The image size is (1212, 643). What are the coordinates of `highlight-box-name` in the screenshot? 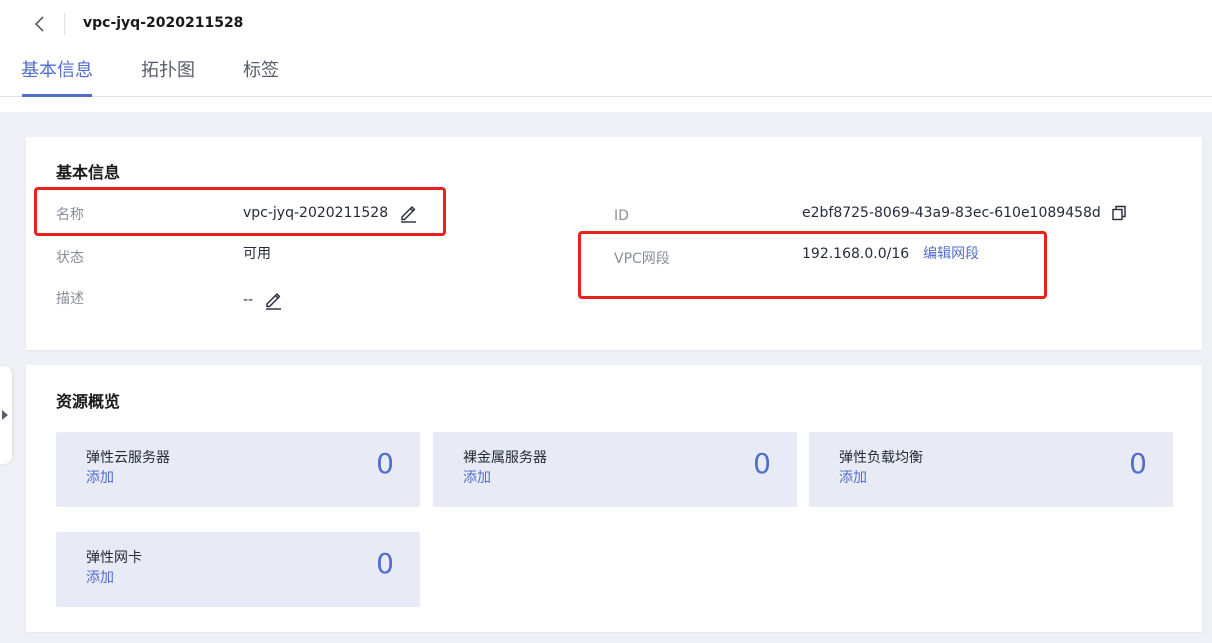 It's located at (240, 211).